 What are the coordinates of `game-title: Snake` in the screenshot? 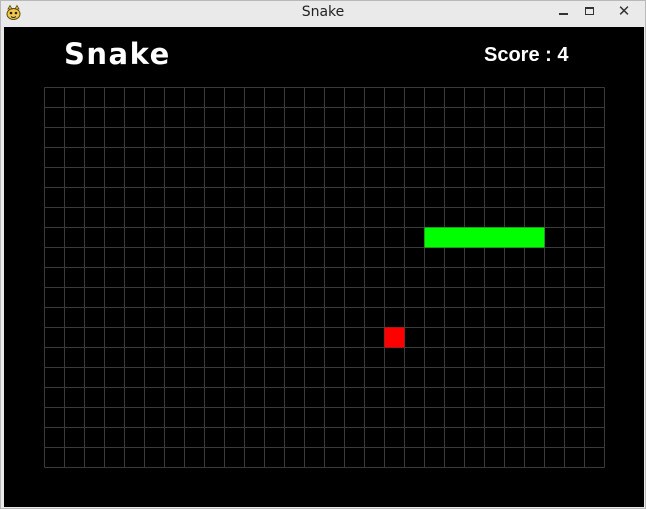 It's located at (117, 54).